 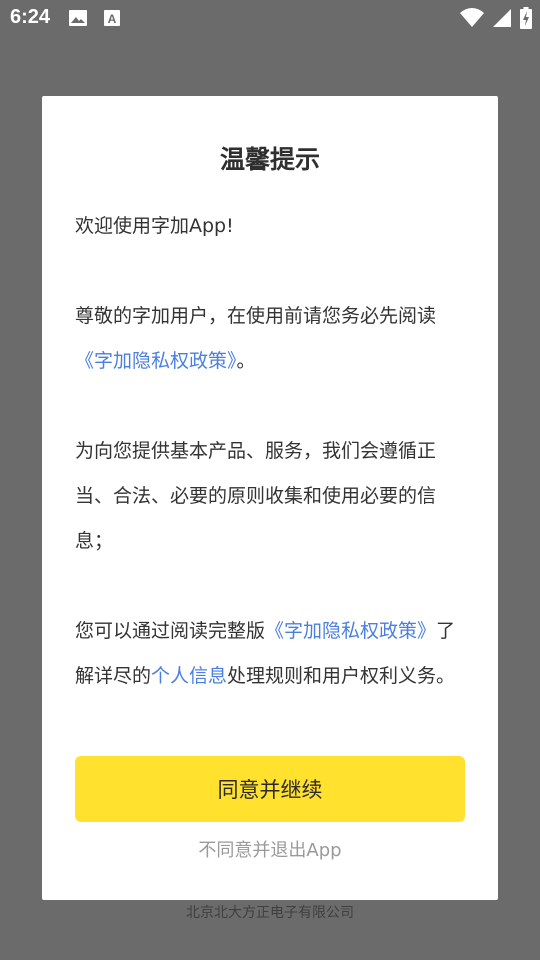 What do you see at coordinates (341, 676) in the screenshot?
I see `p3-text-3: 处理规则和用户权利义务。` at bounding box center [341, 676].